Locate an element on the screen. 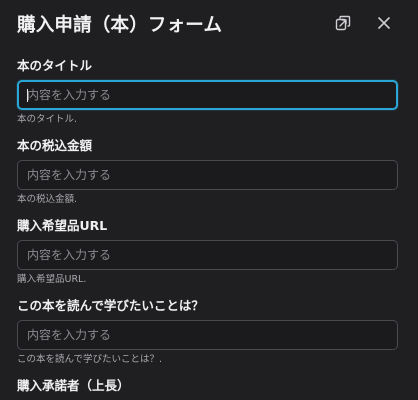 Image resolution: width=418 pixels, height=400 pixels. popout-button is located at coordinates (343, 23).